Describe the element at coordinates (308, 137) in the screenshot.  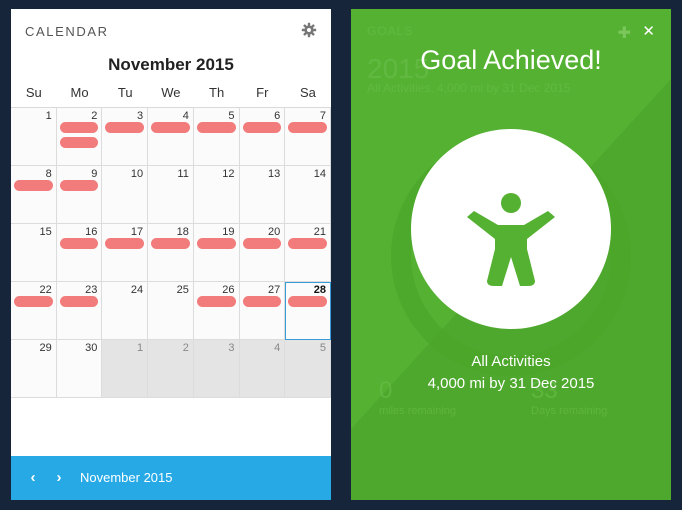
I see `calendar-day: 7` at that location.